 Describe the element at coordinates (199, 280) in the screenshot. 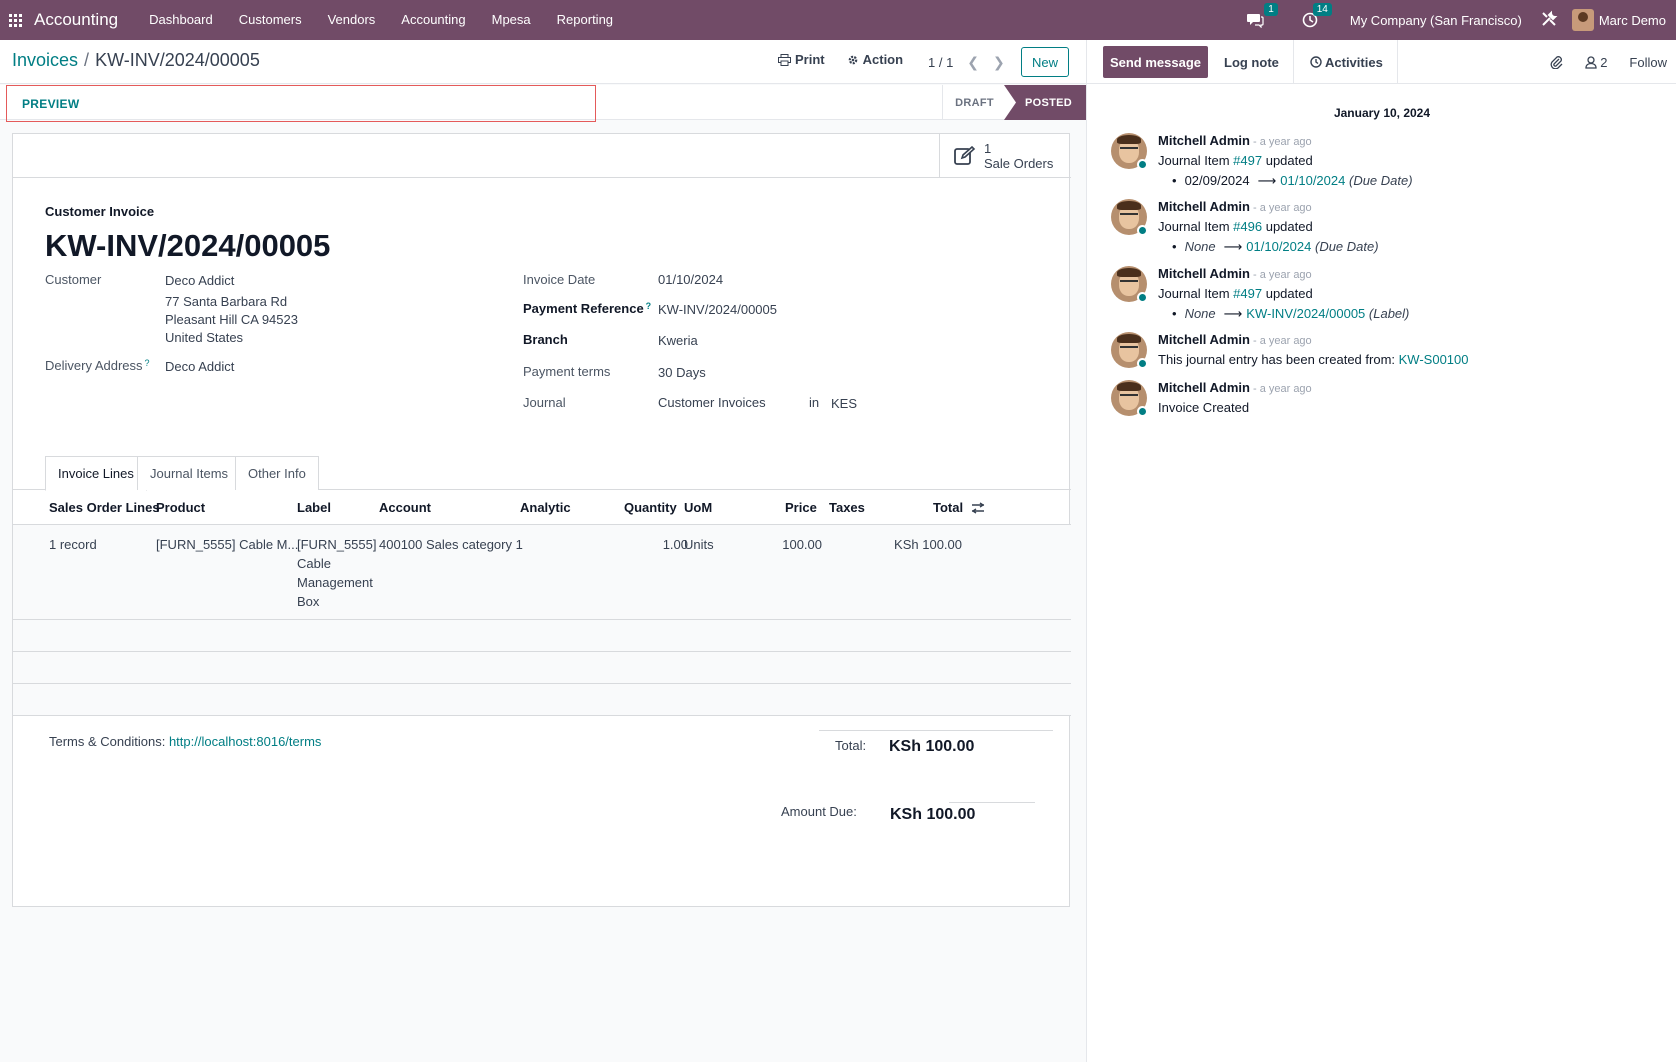

I see `customer-field: Deco Addict` at that location.